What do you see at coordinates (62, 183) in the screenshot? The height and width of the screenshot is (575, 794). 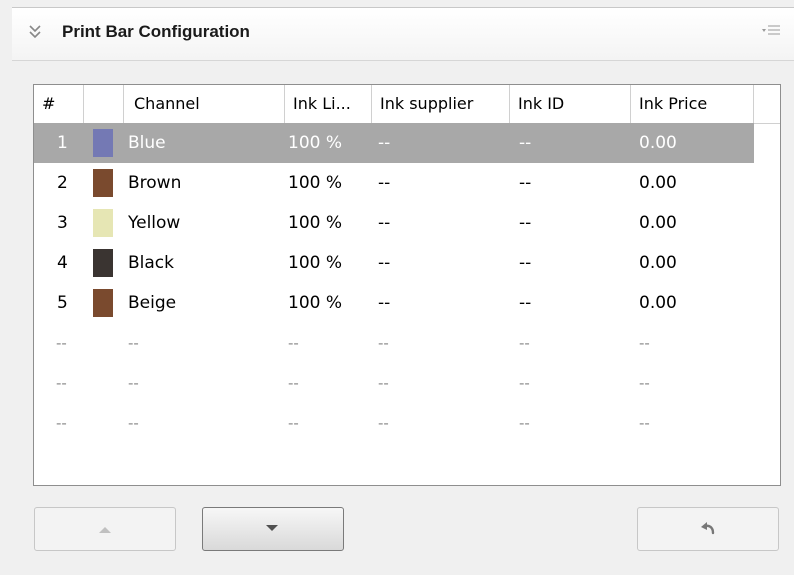 I see `row-number: 2` at bounding box center [62, 183].